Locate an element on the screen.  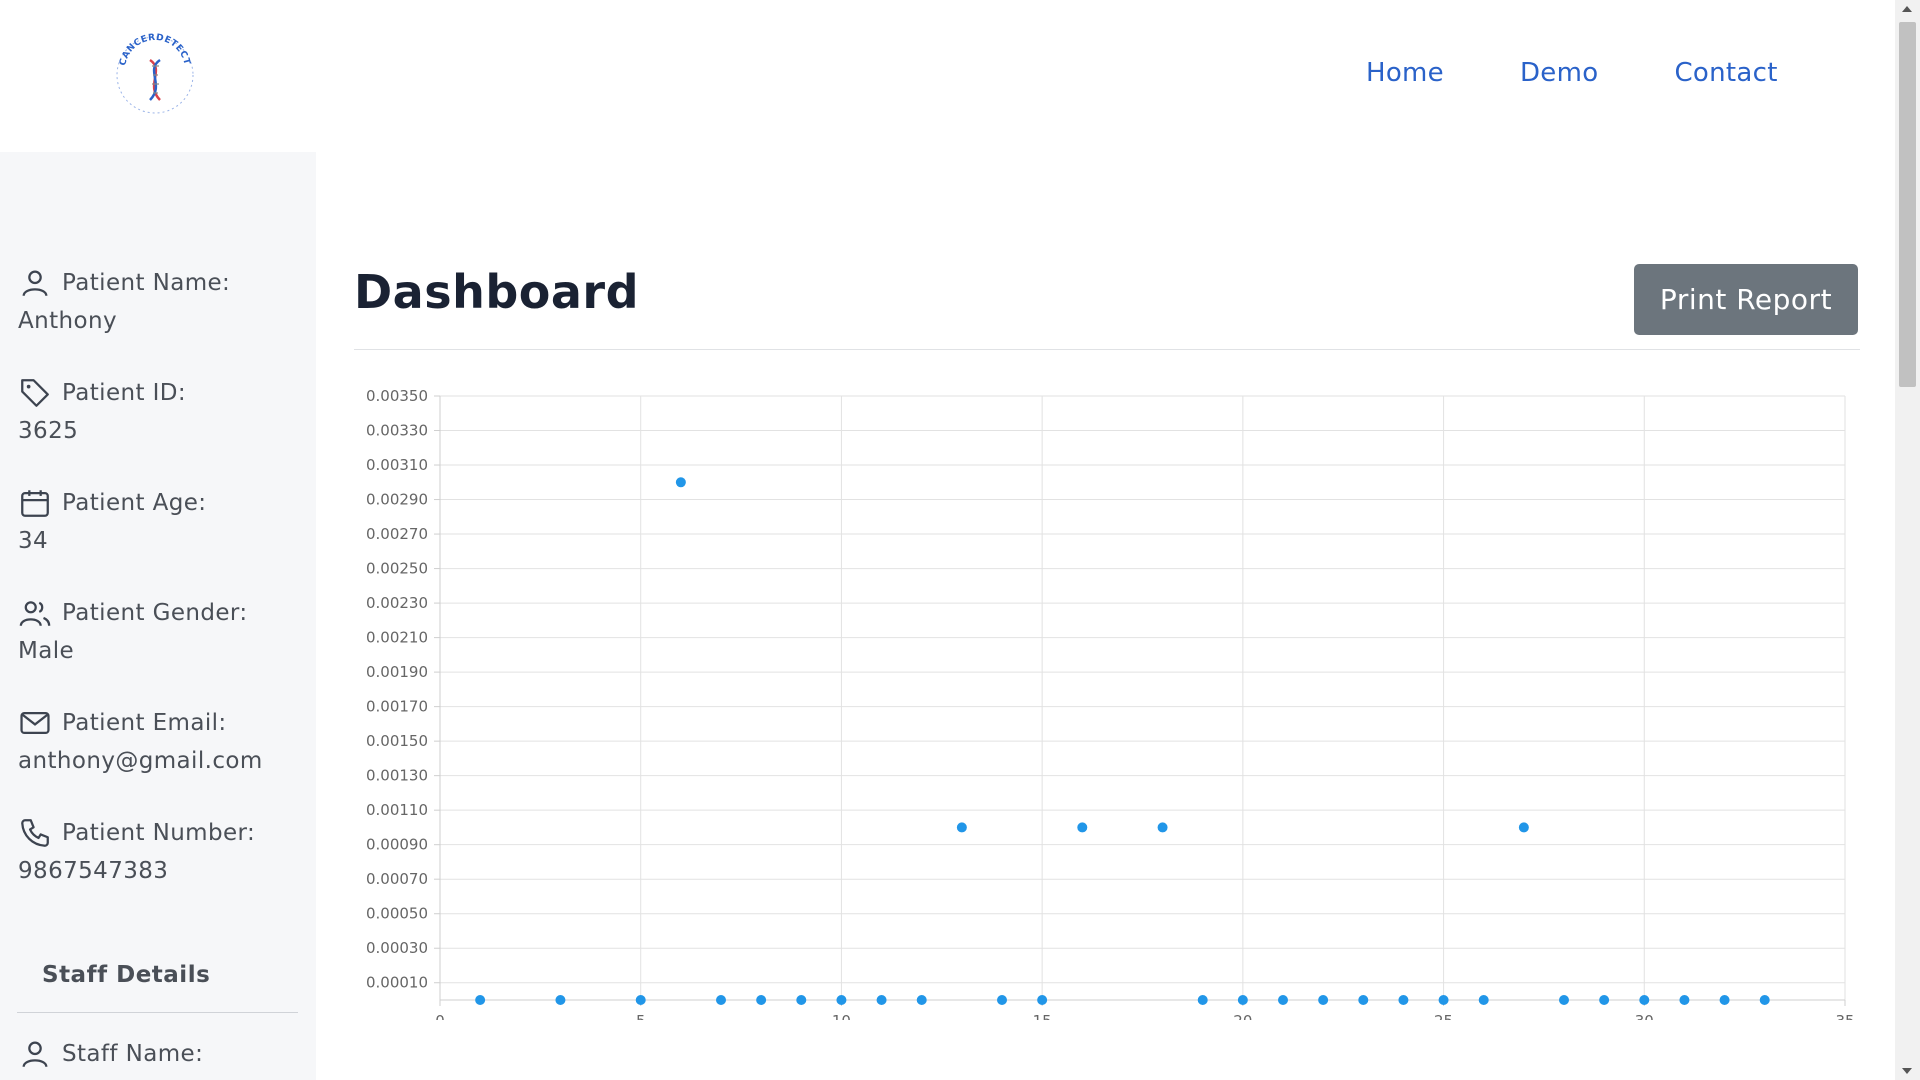
y-tick-label: 0.00030 is located at coordinates (397, 948).